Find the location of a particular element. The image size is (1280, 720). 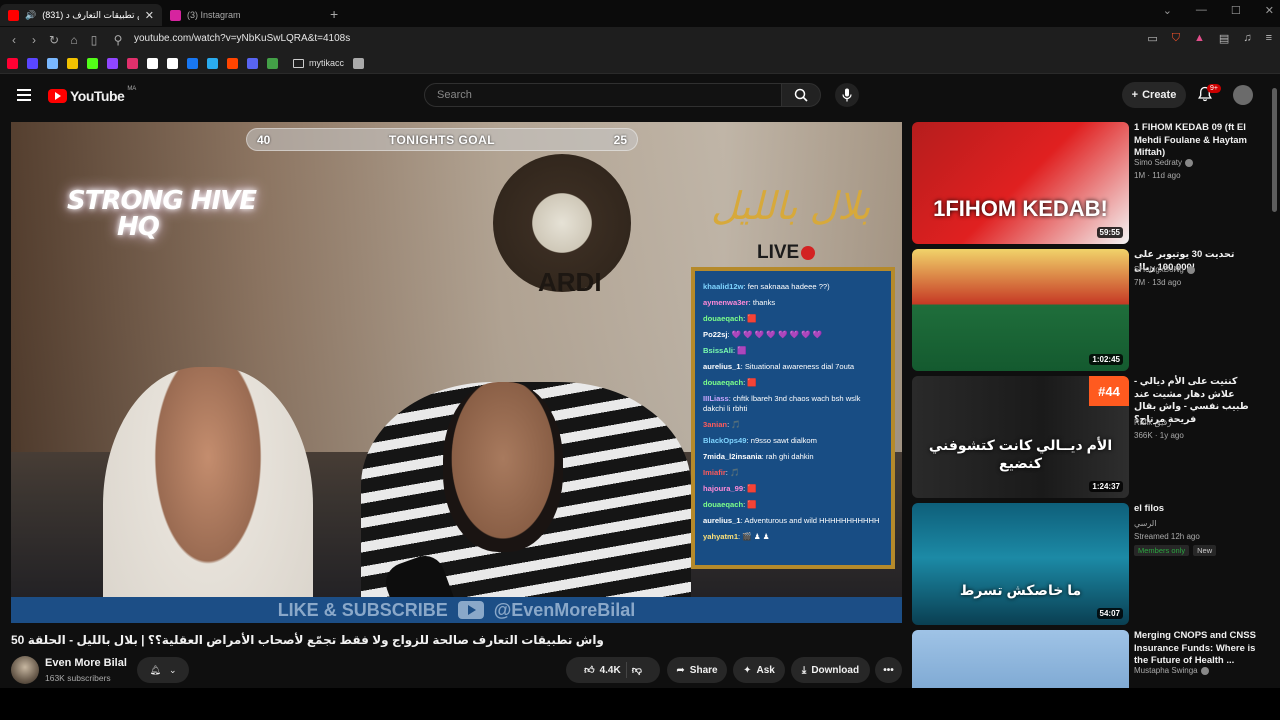

tab-youtube: 🔊 (831) واش تطبيقات التعارف د... ✕ is located at coordinates (81, 15).